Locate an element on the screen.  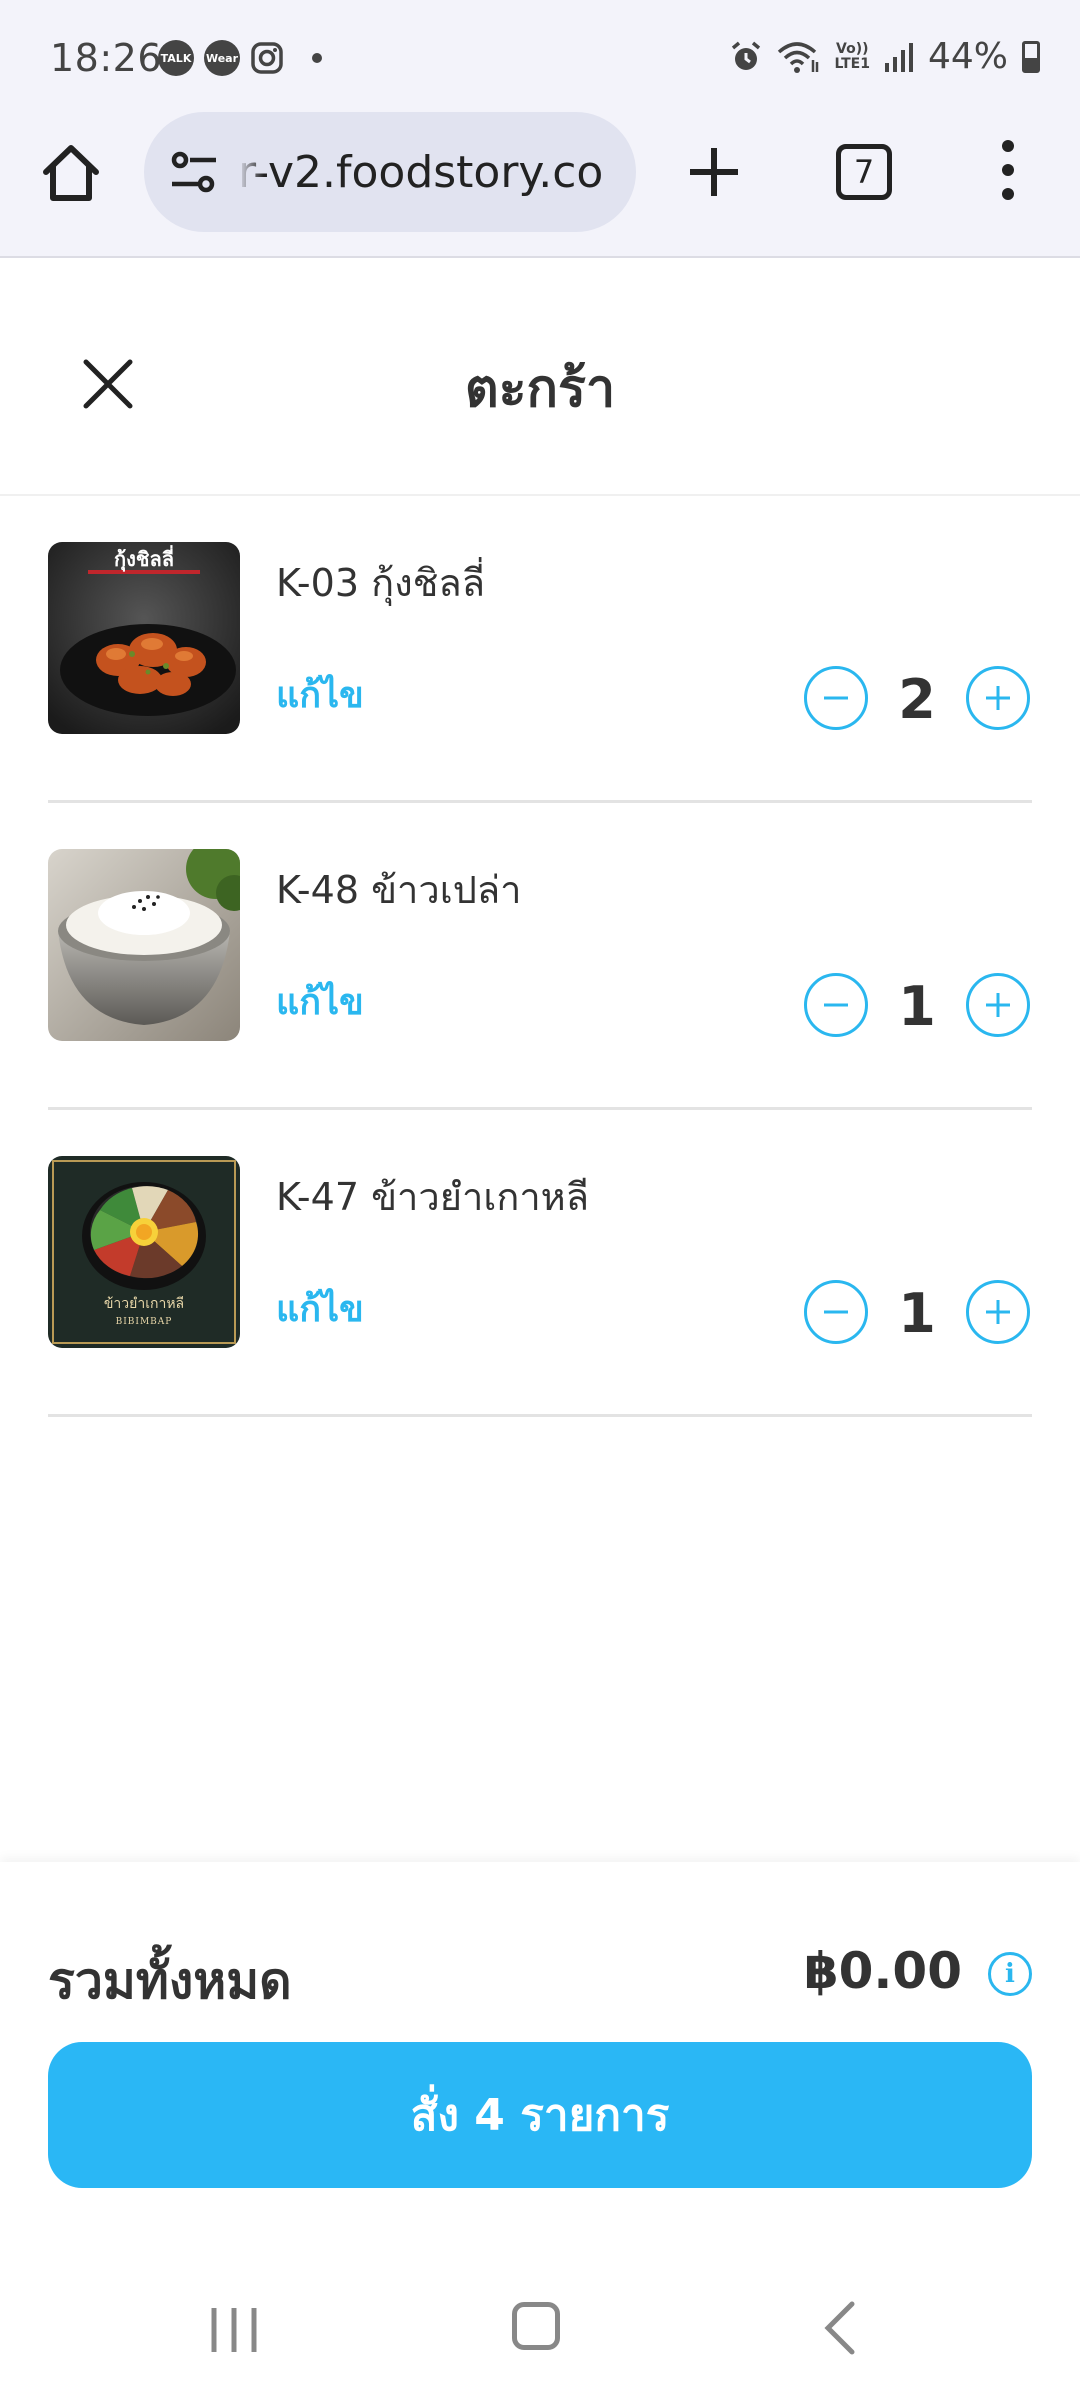
alarm-icon is located at coordinates (745, 55).